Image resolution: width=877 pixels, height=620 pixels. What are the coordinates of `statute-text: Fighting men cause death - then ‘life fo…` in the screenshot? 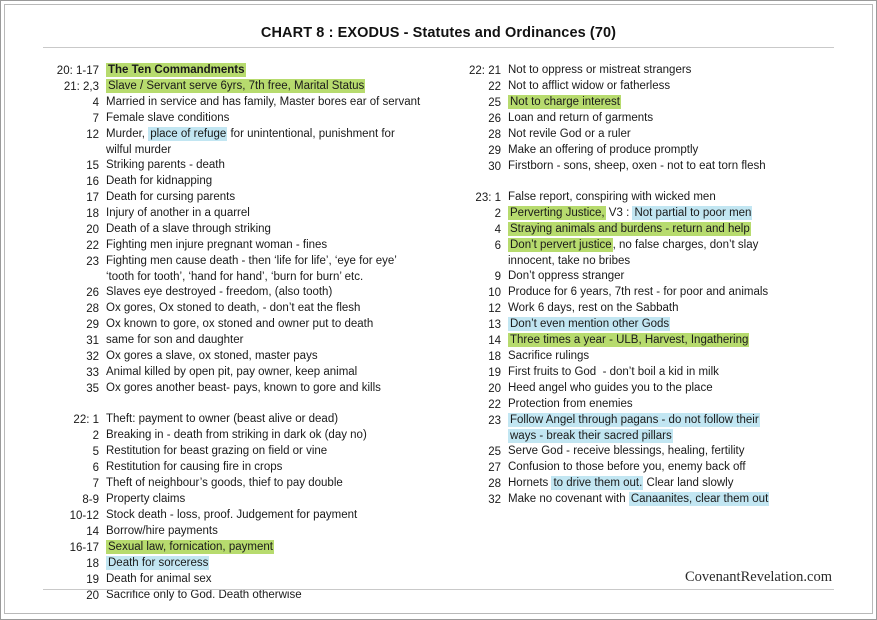 It's located at (273, 261).